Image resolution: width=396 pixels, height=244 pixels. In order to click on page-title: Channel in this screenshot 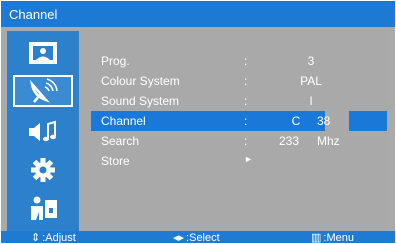, I will do `click(33, 14)`.